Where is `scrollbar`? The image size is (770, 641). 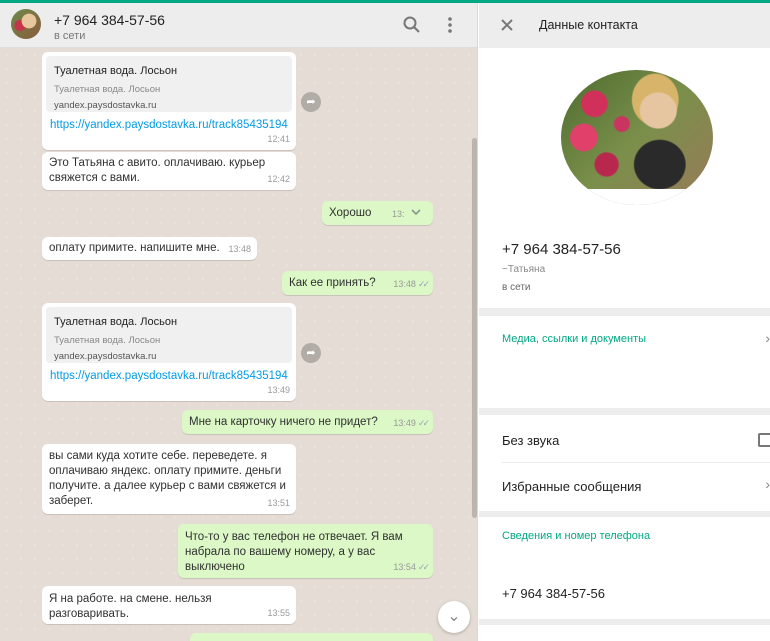
scrollbar is located at coordinates (474, 328).